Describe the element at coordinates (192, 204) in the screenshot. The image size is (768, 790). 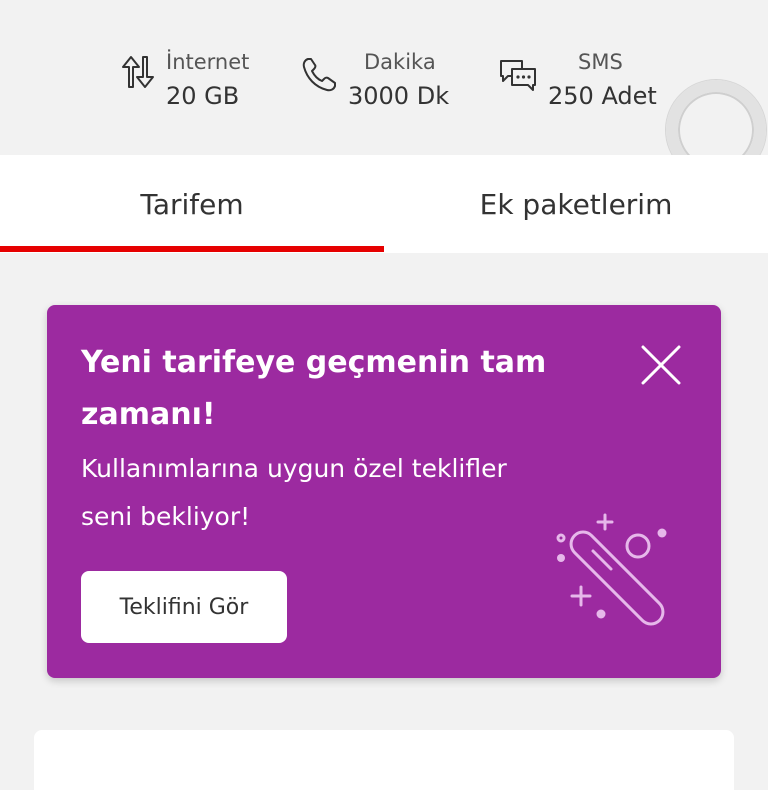
I see `tab-tarifem: Tarifem` at that location.